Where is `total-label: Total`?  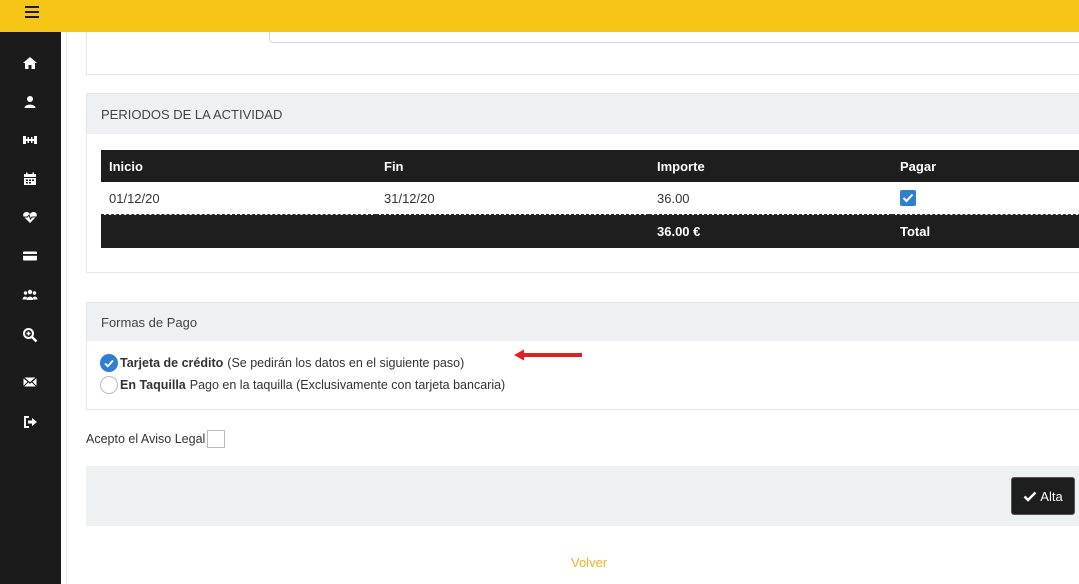 total-label: Total is located at coordinates (985, 231).